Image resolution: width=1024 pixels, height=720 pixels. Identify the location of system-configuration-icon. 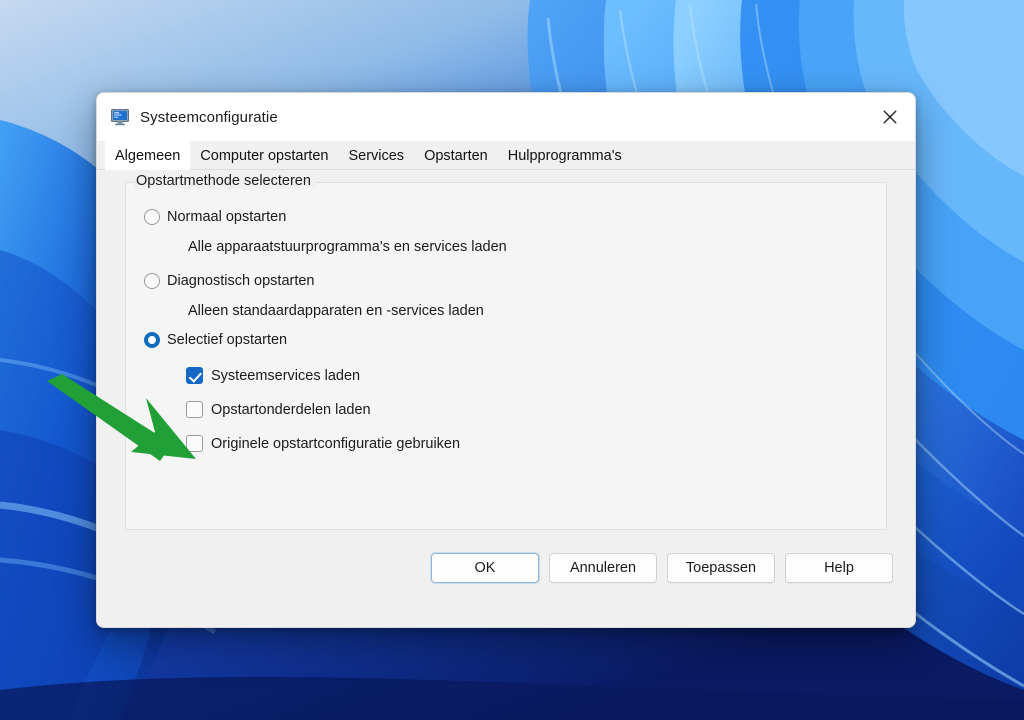
(120, 117).